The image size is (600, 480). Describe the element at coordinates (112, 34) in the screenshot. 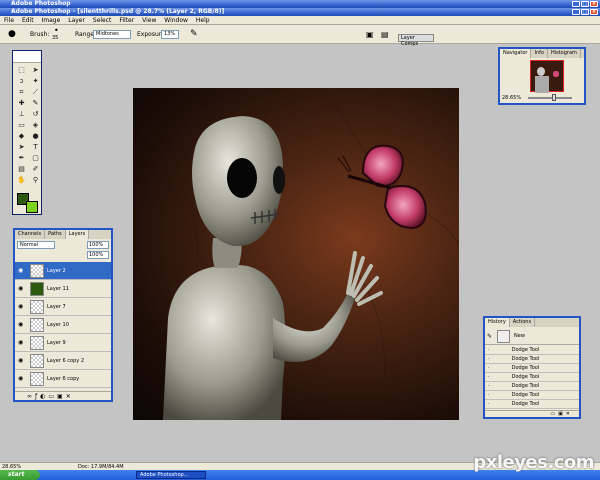

I see `range-select: Midtones` at that location.